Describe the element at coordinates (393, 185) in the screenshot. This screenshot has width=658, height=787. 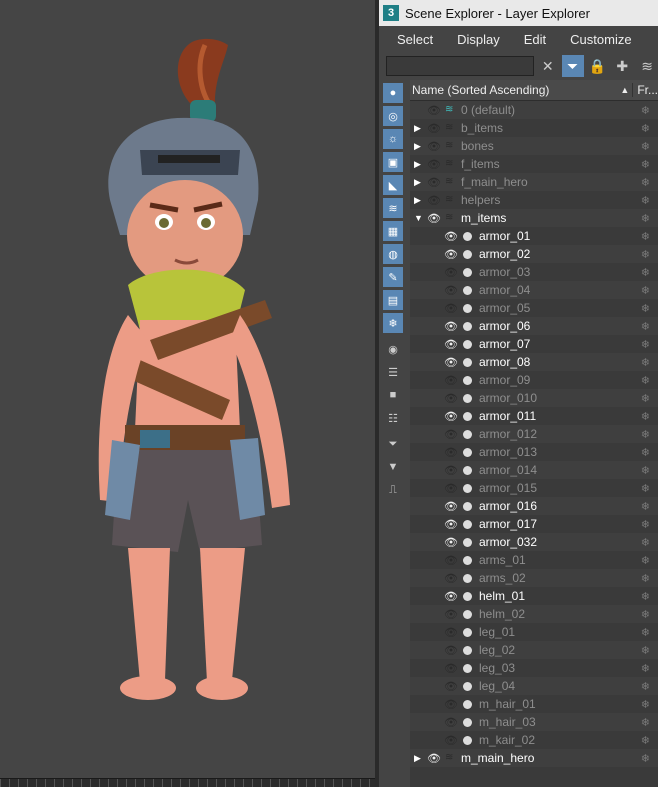
I see `helpers-icon: ◣` at that location.